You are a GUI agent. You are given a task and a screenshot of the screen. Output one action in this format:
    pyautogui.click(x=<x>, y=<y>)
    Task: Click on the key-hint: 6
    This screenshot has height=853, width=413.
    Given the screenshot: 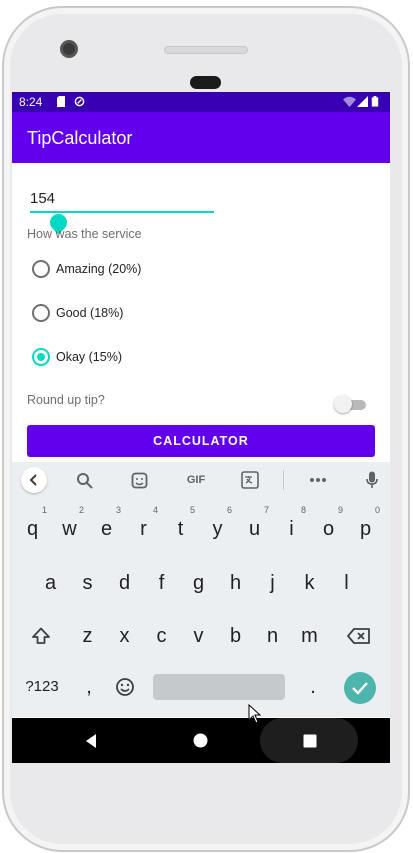 What is the action you would take?
    pyautogui.click(x=229, y=510)
    